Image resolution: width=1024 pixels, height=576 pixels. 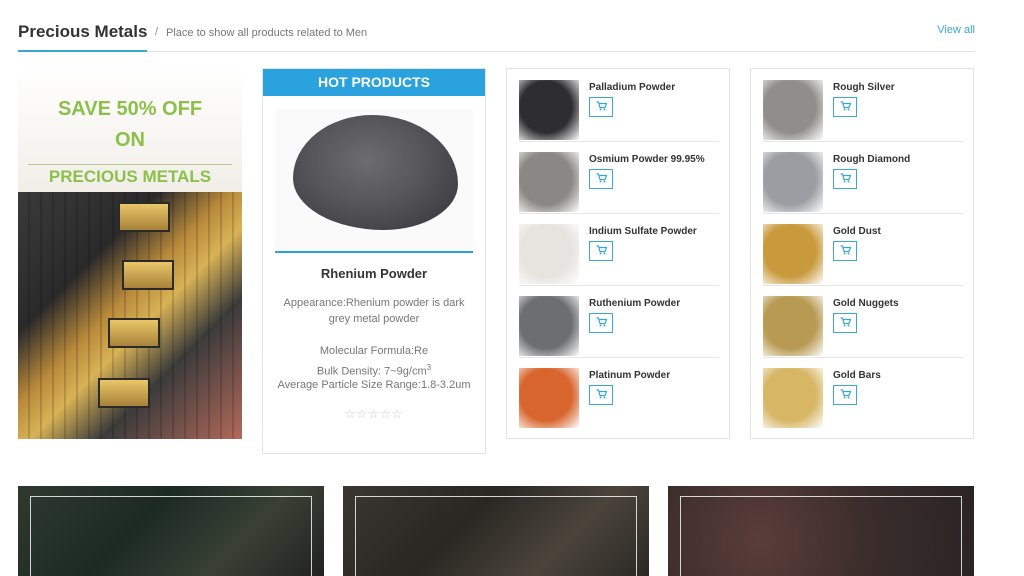 I want to click on product-name: Gold Dust, so click(x=857, y=231).